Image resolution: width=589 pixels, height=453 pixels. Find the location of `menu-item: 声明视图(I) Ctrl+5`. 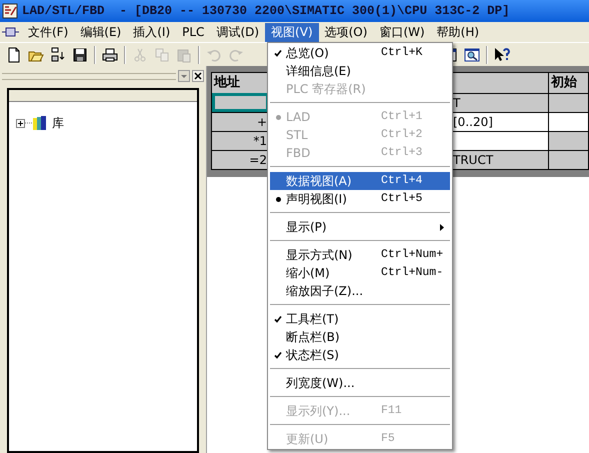

menu-item: 声明视图(I) Ctrl+5 is located at coordinates (360, 199).